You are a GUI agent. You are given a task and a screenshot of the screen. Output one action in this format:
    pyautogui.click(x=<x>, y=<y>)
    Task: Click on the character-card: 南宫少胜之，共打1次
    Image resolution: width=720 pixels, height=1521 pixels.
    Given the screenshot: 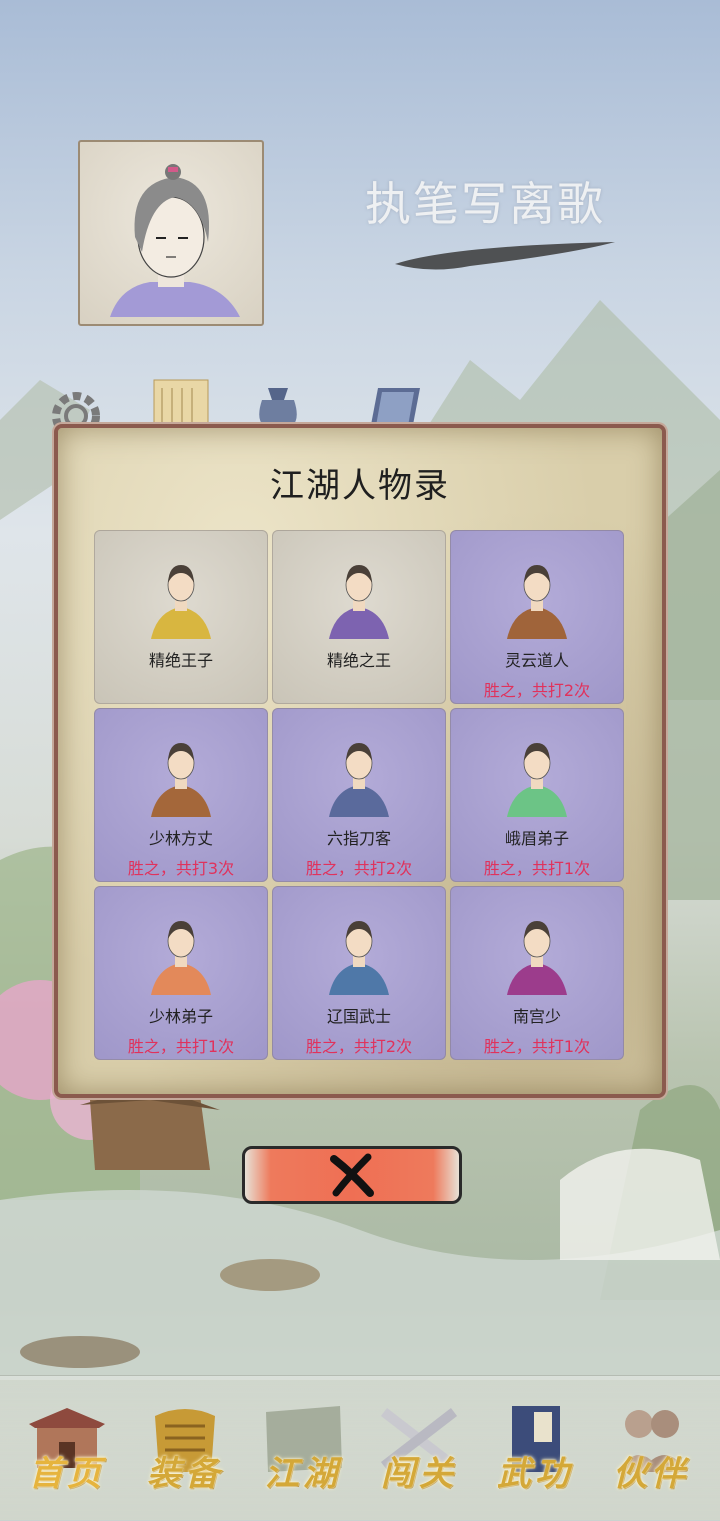 What is the action you would take?
    pyautogui.click(x=537, y=973)
    